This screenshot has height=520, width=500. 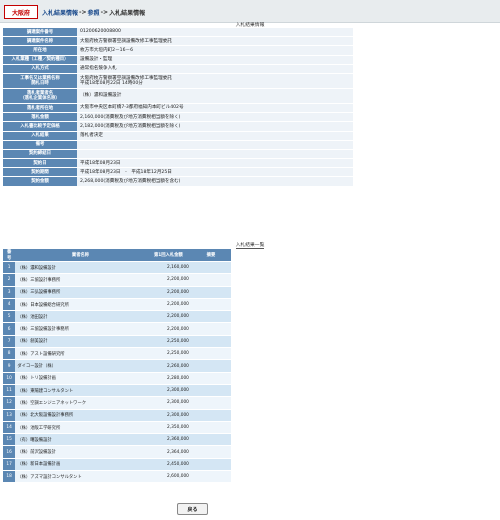 What do you see at coordinates (9, 366) in the screenshot?
I see `bid-number-cell: 9` at bounding box center [9, 366].